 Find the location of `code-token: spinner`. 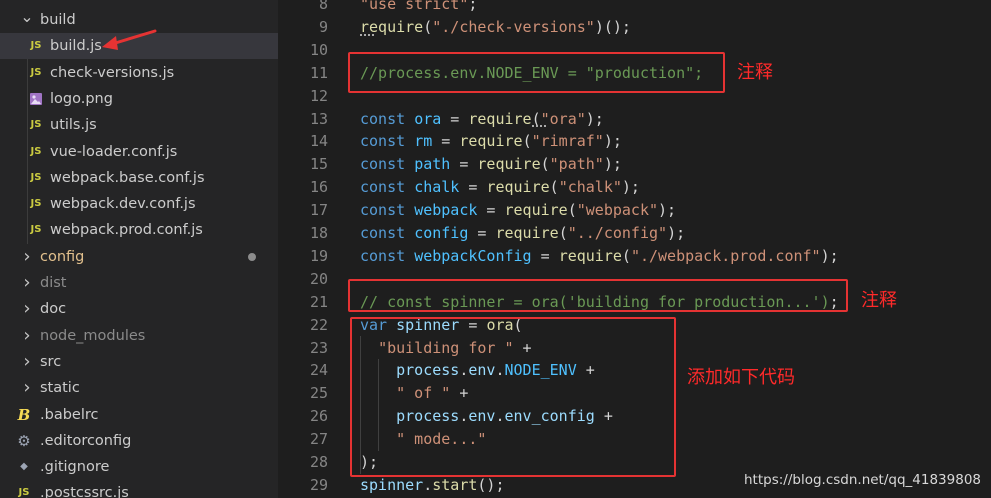

code-token: spinner is located at coordinates (392, 484).